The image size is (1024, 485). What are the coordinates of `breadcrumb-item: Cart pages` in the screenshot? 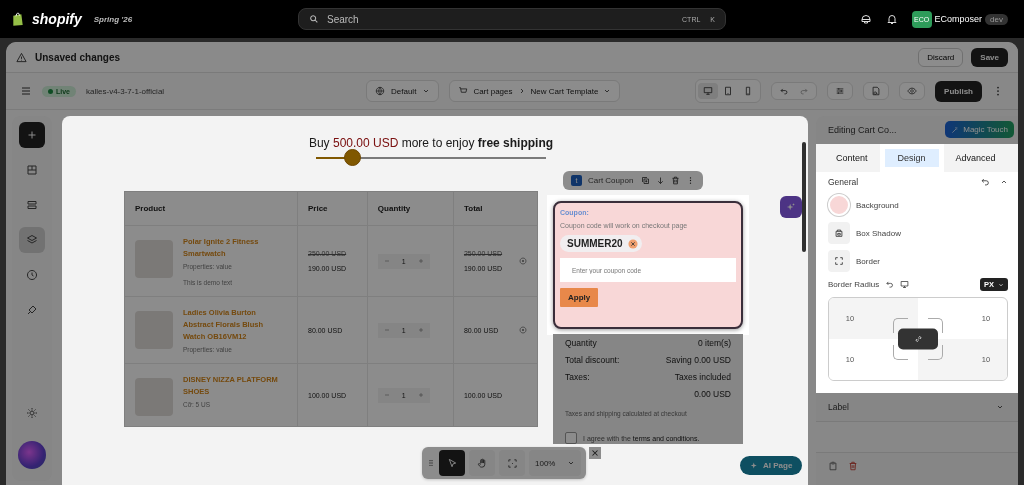 It's located at (493, 91).